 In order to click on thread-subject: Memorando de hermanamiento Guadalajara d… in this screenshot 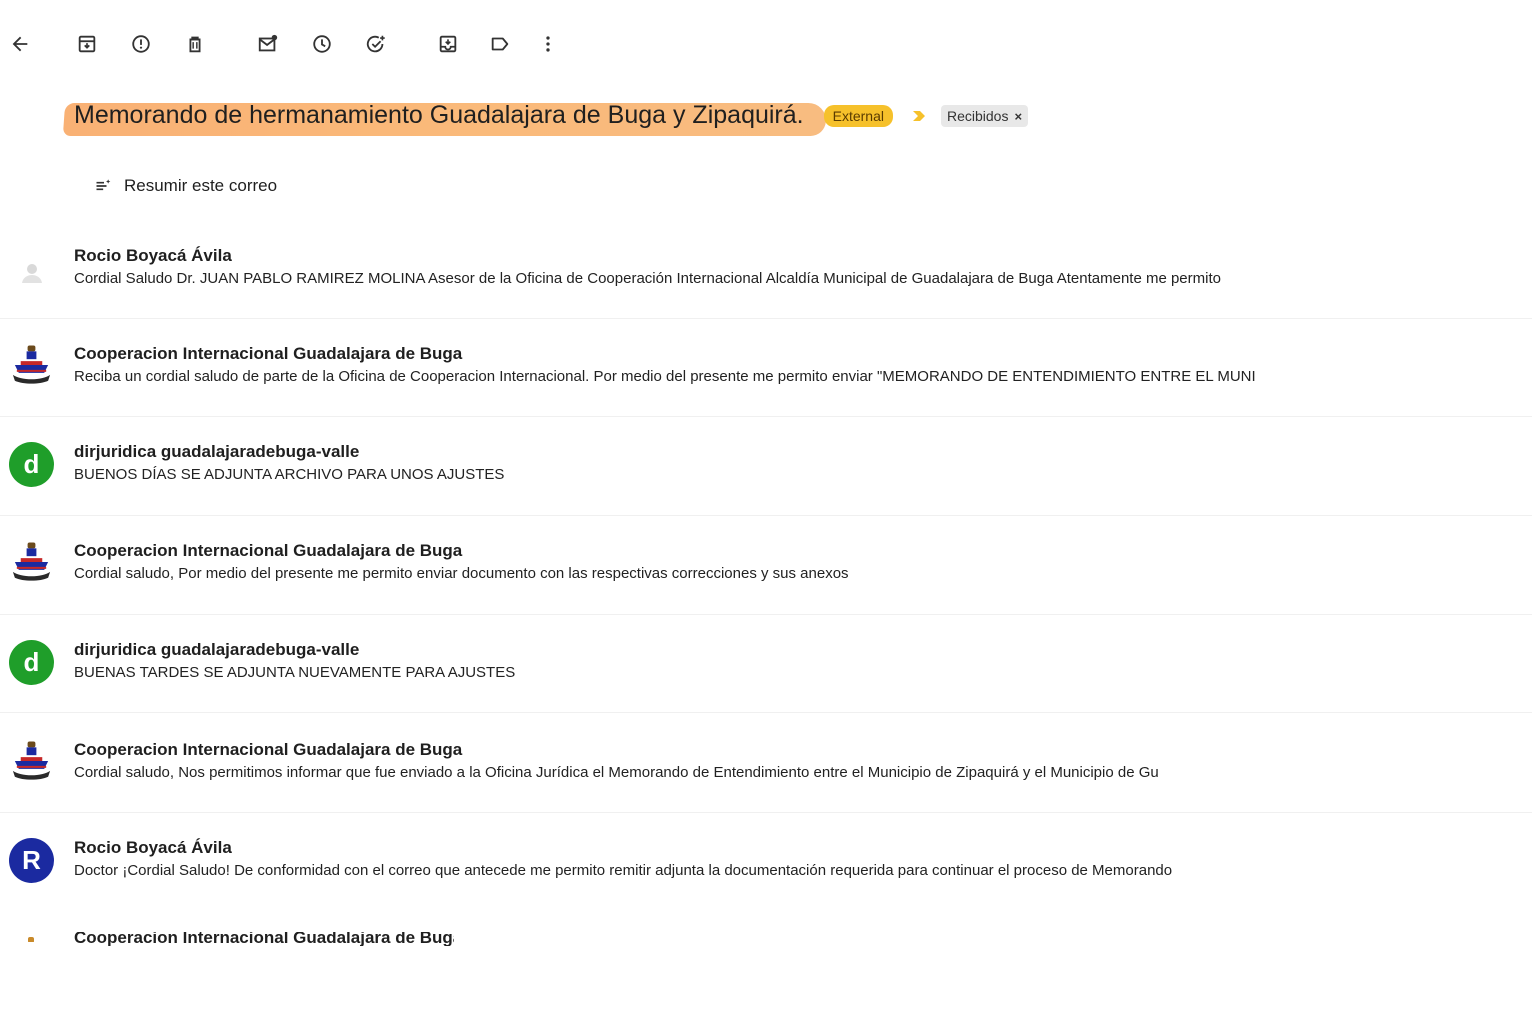, I will do `click(441, 116)`.